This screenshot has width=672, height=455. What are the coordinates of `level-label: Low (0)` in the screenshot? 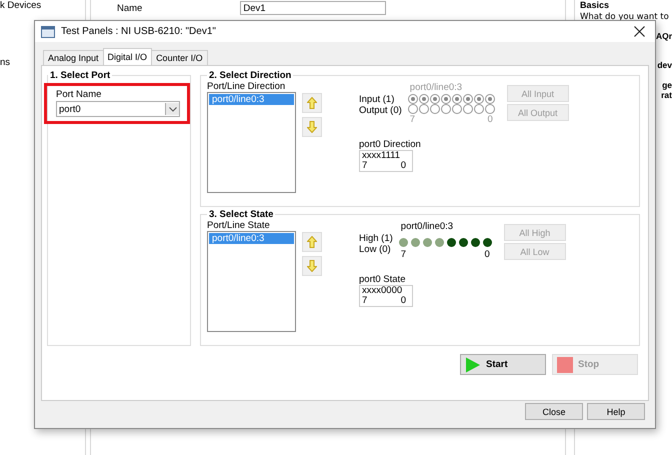 It's located at (375, 249).